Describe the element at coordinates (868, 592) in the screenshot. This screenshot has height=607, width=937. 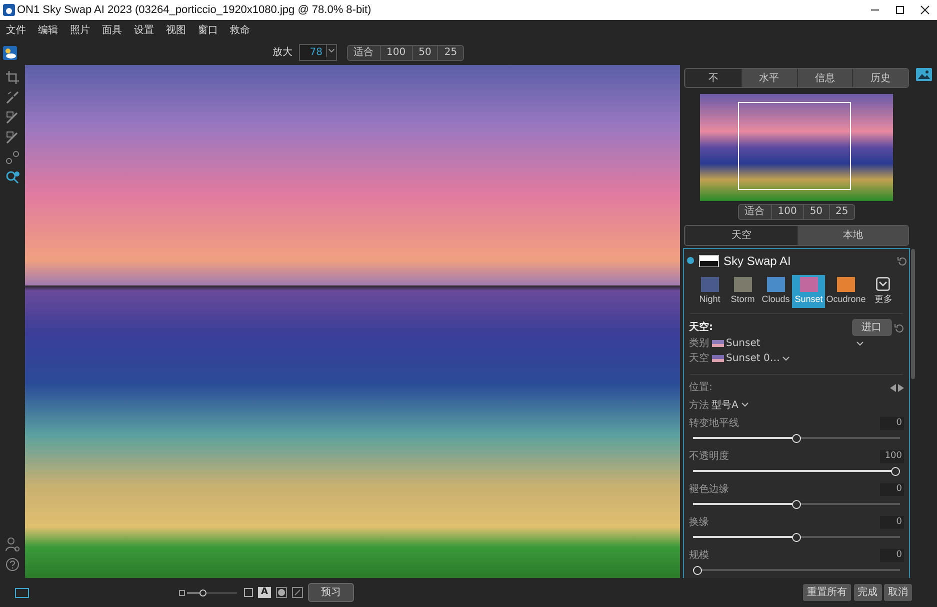
I see `footer-button: 完成` at that location.